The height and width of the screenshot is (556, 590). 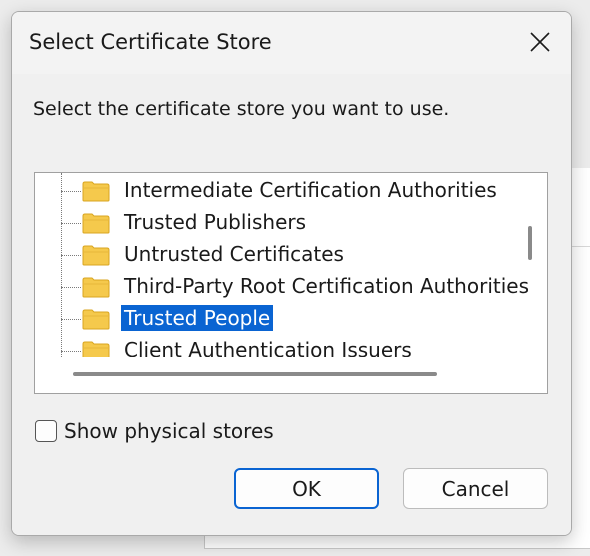 I want to click on tree-item: Intermediate Certification Authorities, so click(x=275, y=191).